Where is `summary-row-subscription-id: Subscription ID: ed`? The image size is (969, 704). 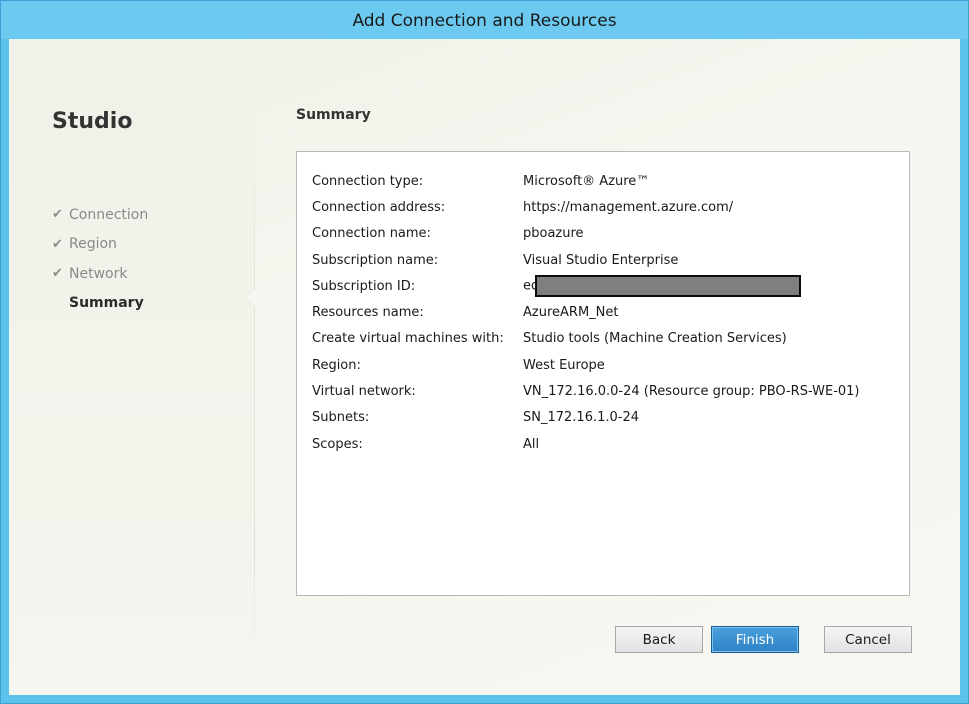
summary-row-subscription-id: Subscription ID: ed is located at coordinates (586, 286).